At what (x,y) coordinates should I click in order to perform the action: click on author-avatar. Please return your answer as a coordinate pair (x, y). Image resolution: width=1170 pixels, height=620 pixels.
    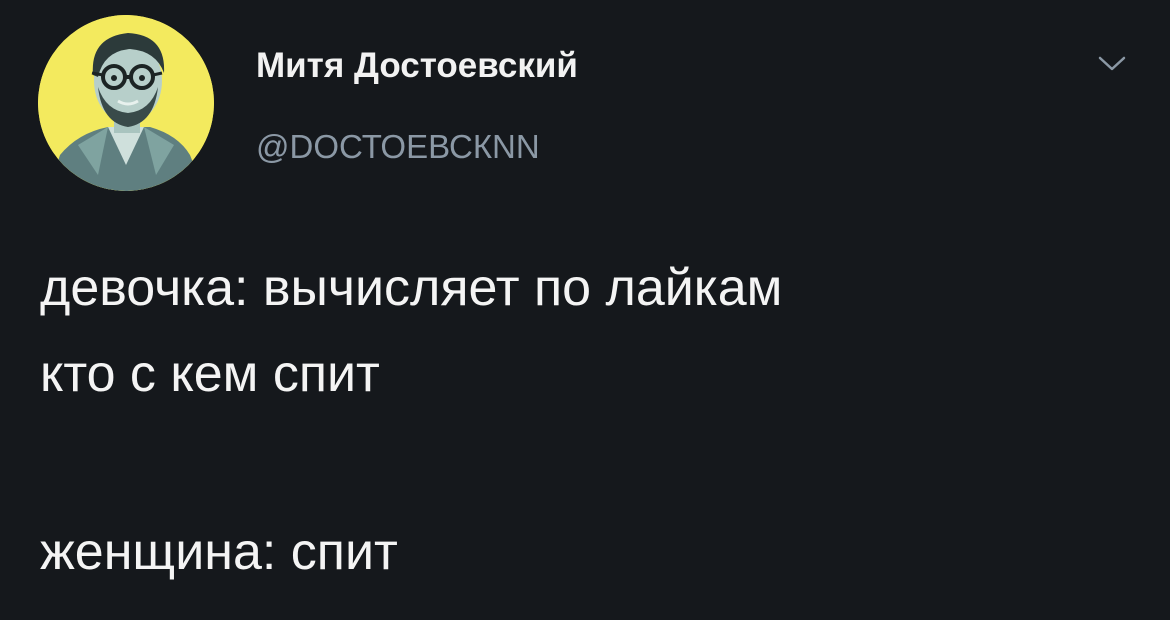
    Looking at the image, I should click on (126, 103).